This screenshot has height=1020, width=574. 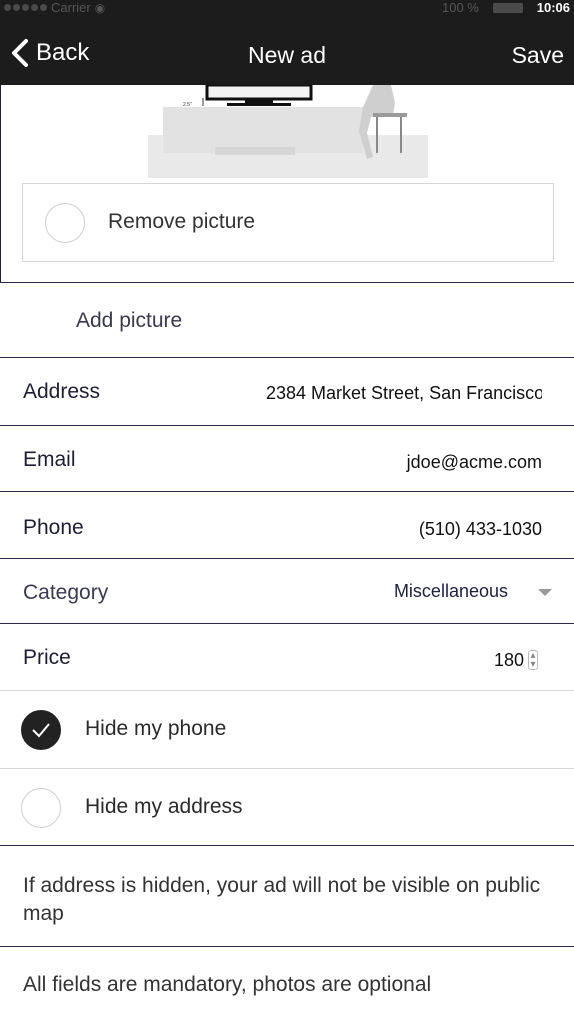 What do you see at coordinates (287, 806) in the screenshot?
I see `hide-address-option: Hide my address` at bounding box center [287, 806].